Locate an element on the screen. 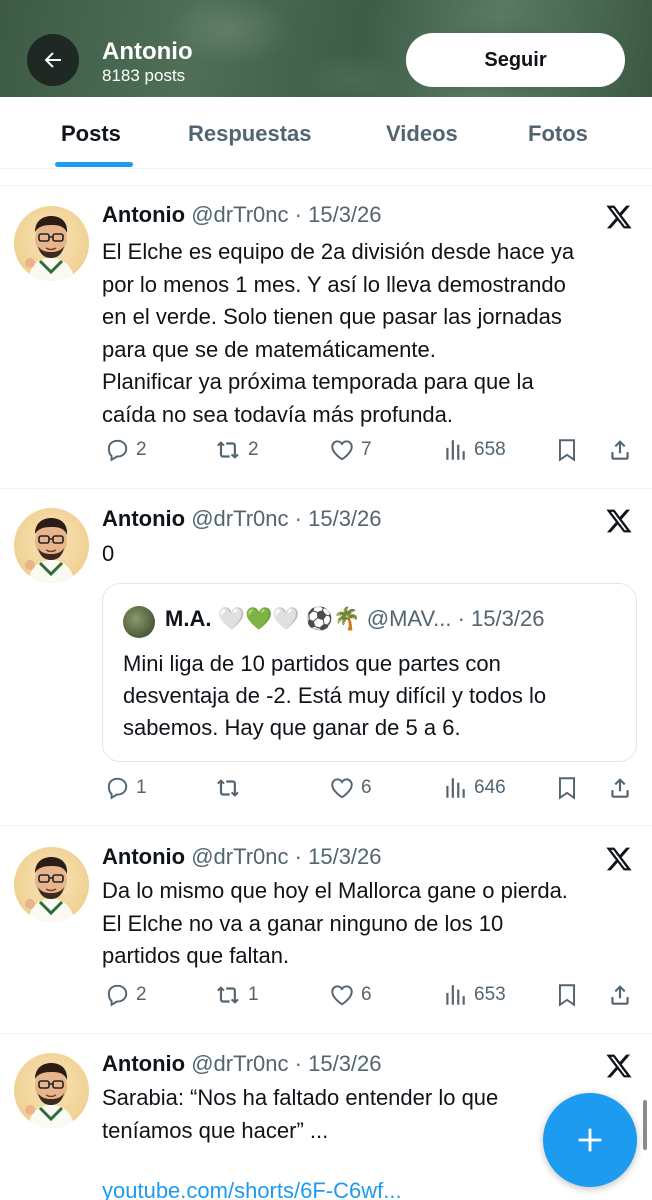 This screenshot has height=1200, width=652. tweet-actions: 1 6 646 is located at coordinates (326, 790).